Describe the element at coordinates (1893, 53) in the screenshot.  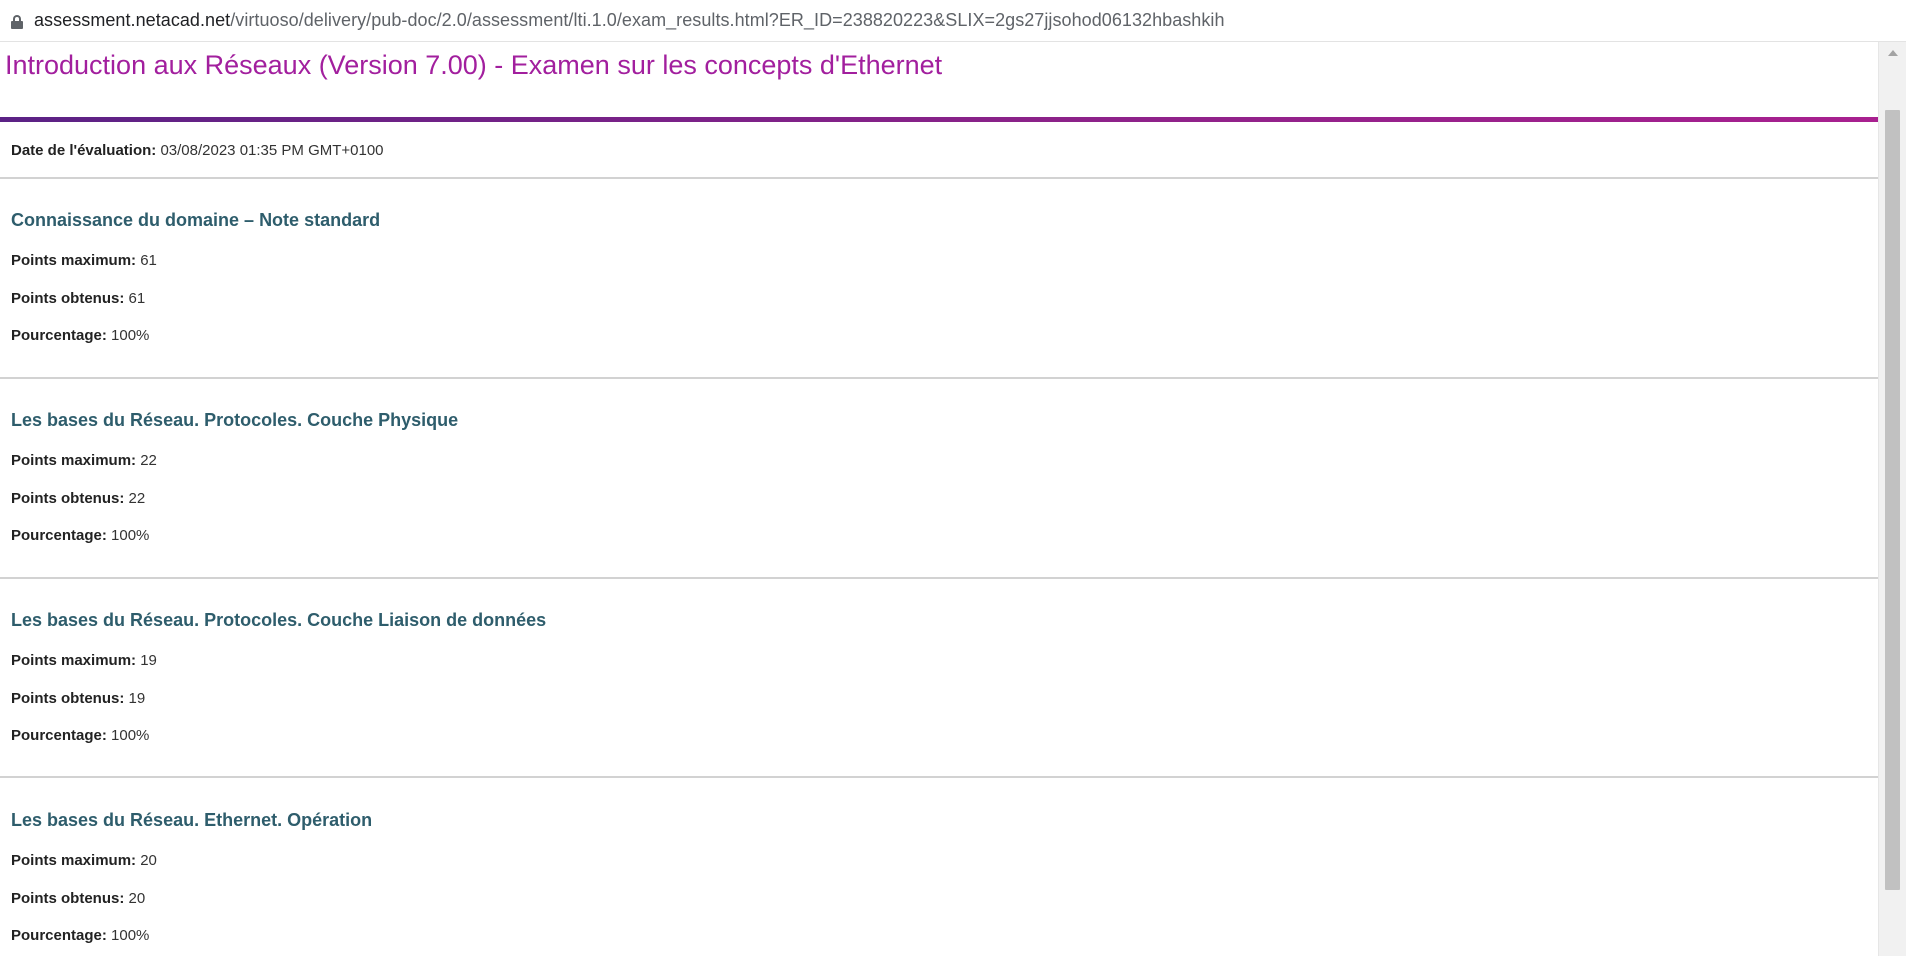
I see `scroll-up-arrow-icon` at that location.